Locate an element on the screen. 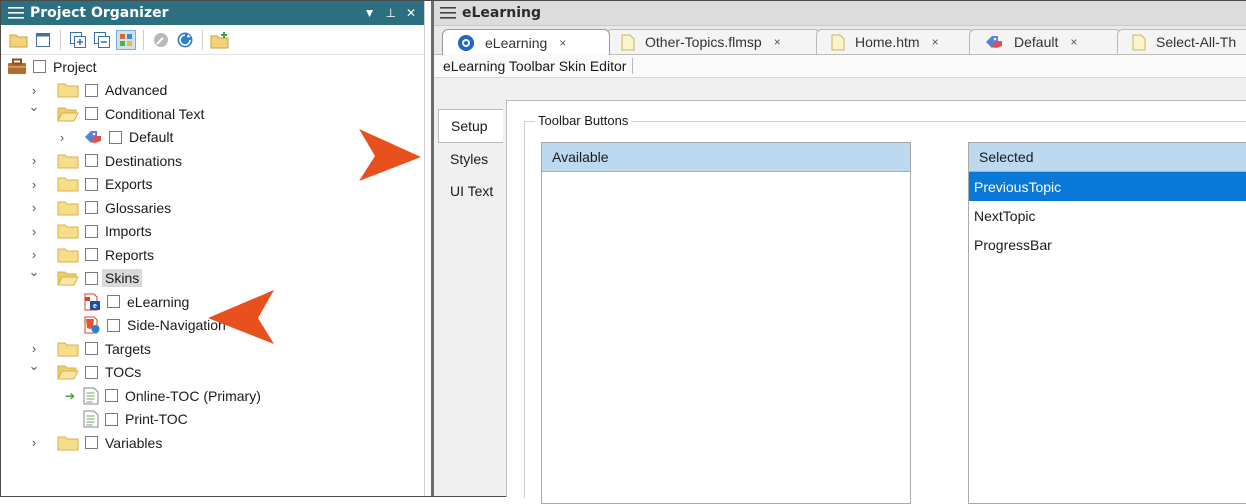  list-view-icon is located at coordinates (43, 40).